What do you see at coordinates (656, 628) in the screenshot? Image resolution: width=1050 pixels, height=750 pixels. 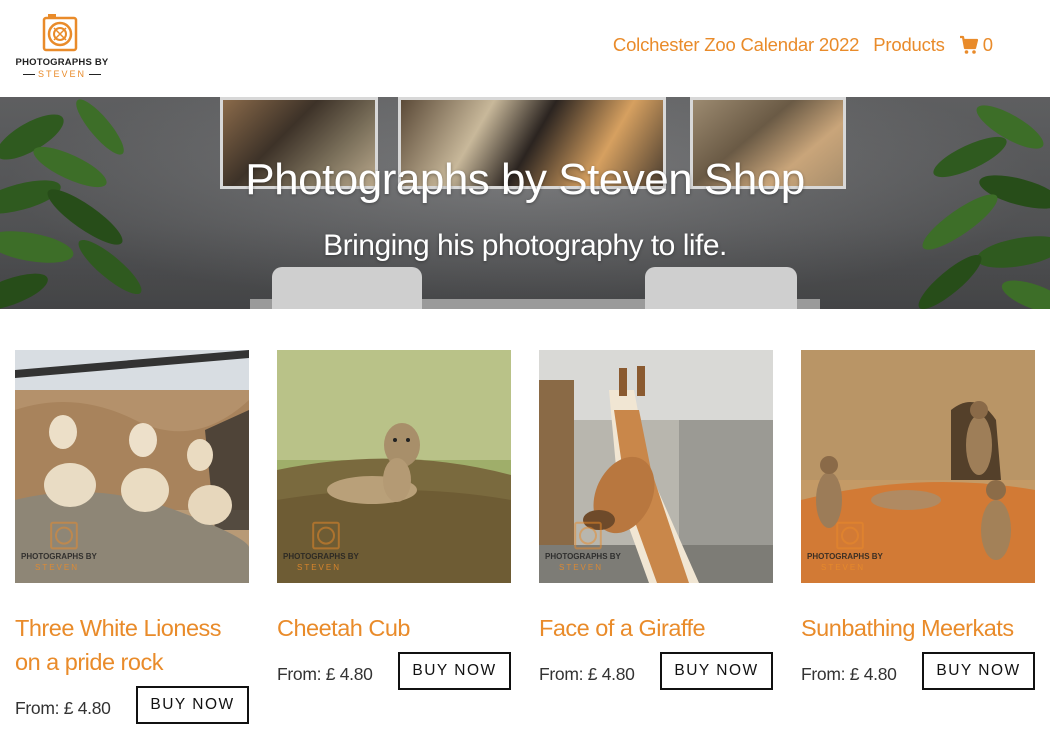 I see `product-title: Face of a Giraffe` at bounding box center [656, 628].